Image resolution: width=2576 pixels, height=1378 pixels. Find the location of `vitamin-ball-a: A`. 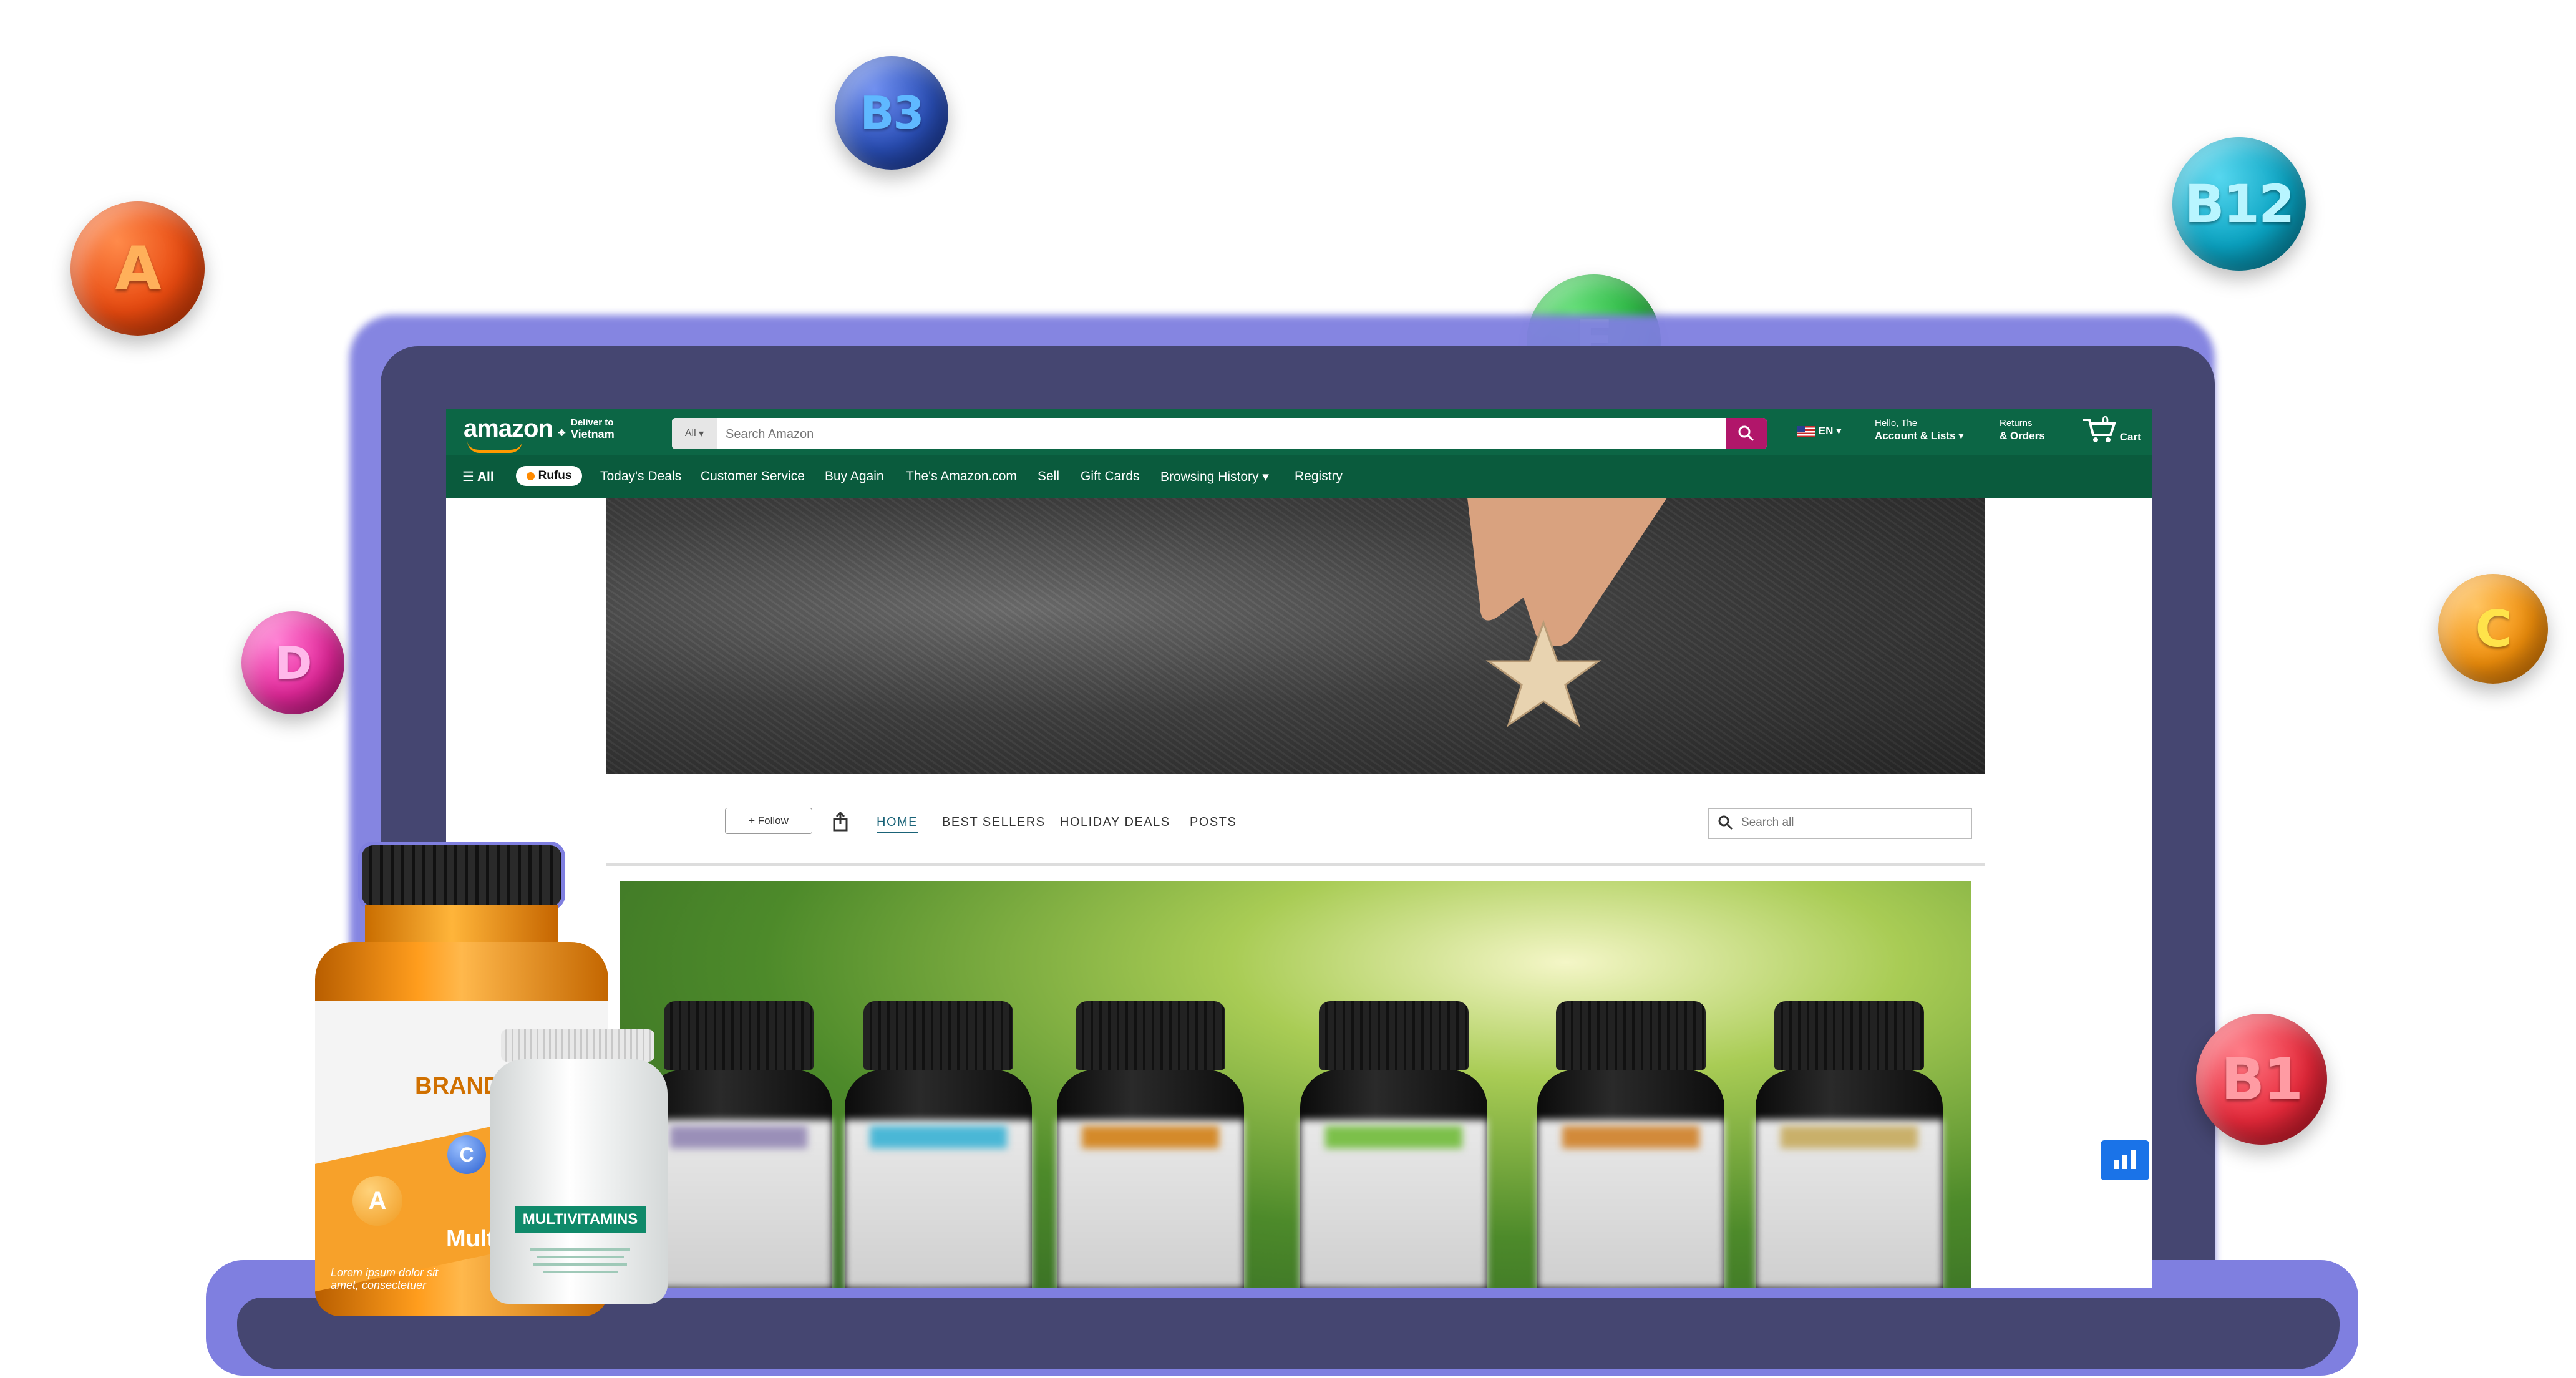

vitamin-ball-a: A is located at coordinates (137, 268).